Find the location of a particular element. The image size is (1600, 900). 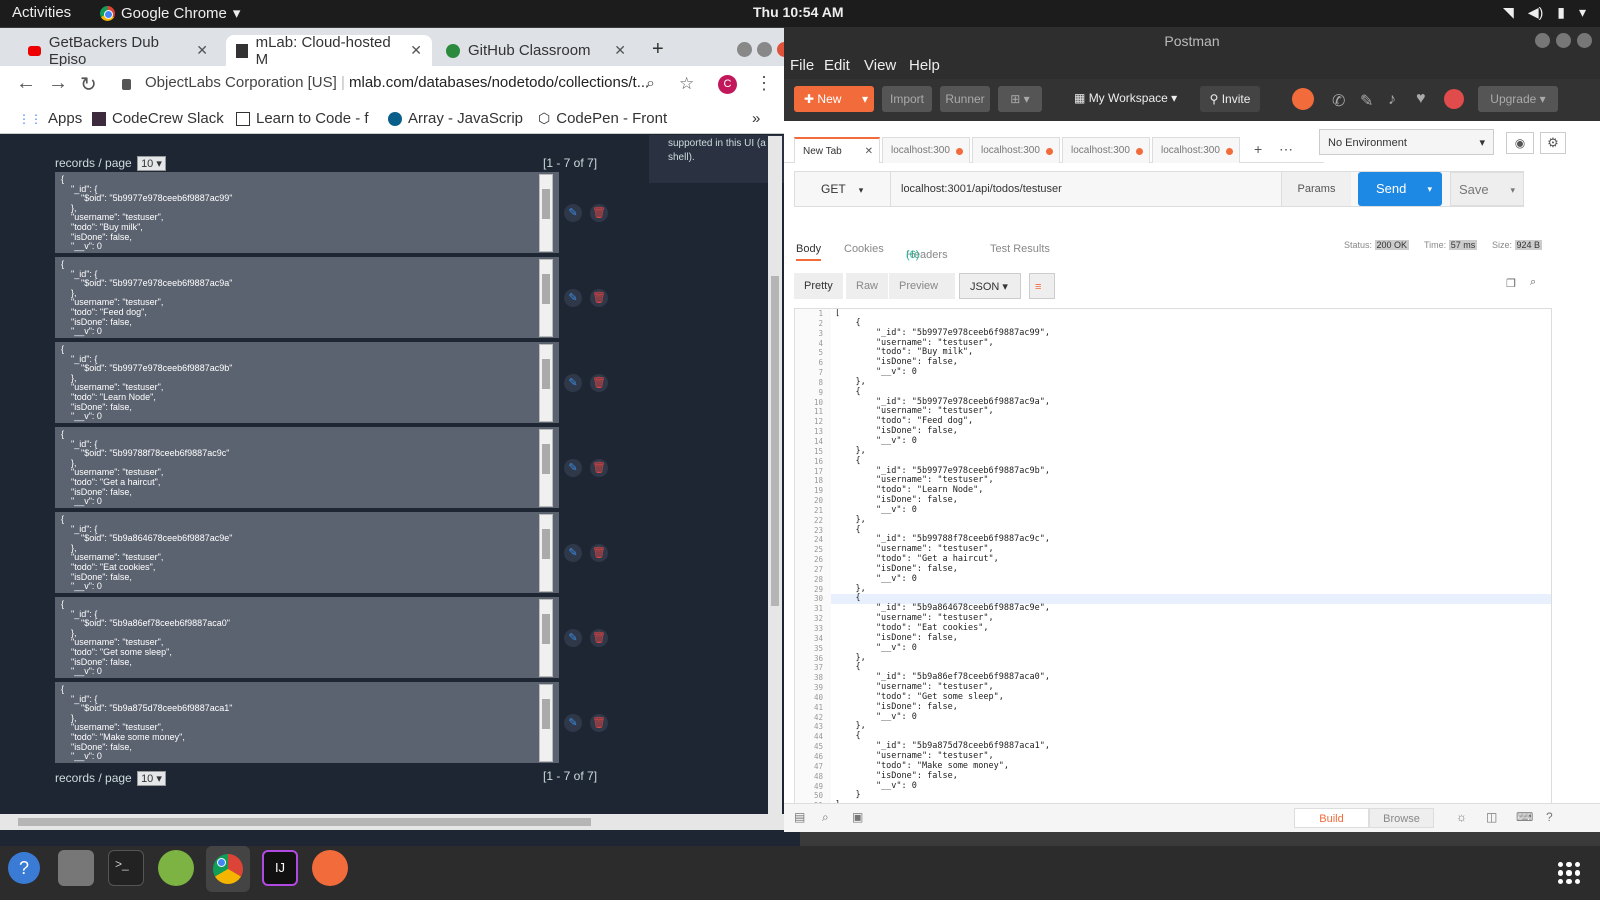

show-apps-icon is located at coordinates (1569, 873).